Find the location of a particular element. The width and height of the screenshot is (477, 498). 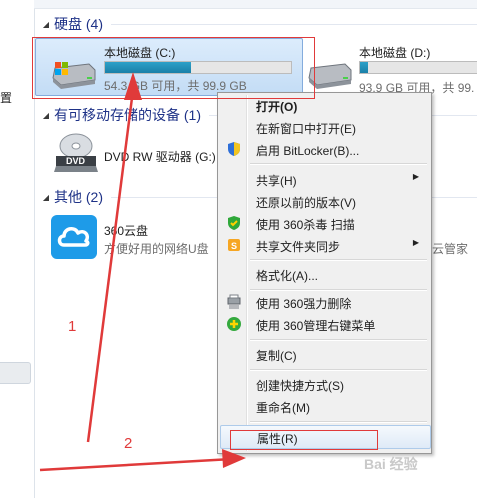

annotation-step-2: 2 is located at coordinates (128, 443).